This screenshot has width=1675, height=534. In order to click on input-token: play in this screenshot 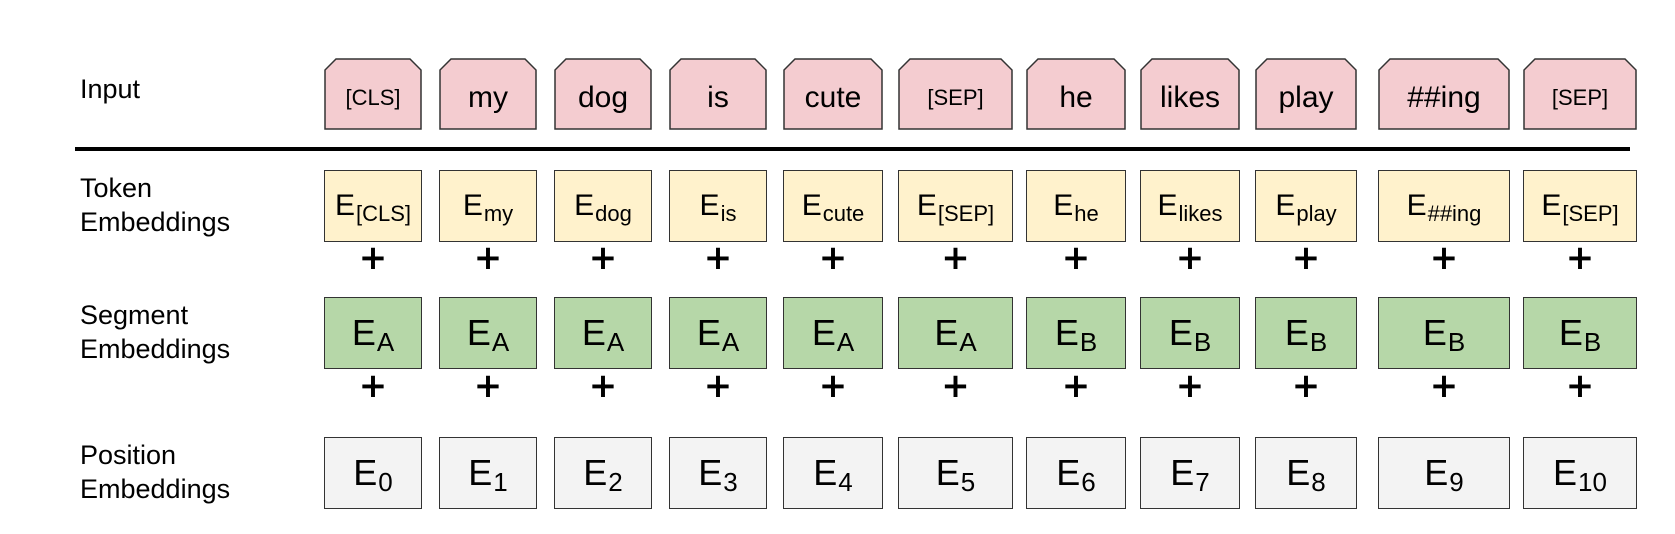, I will do `click(1306, 98)`.